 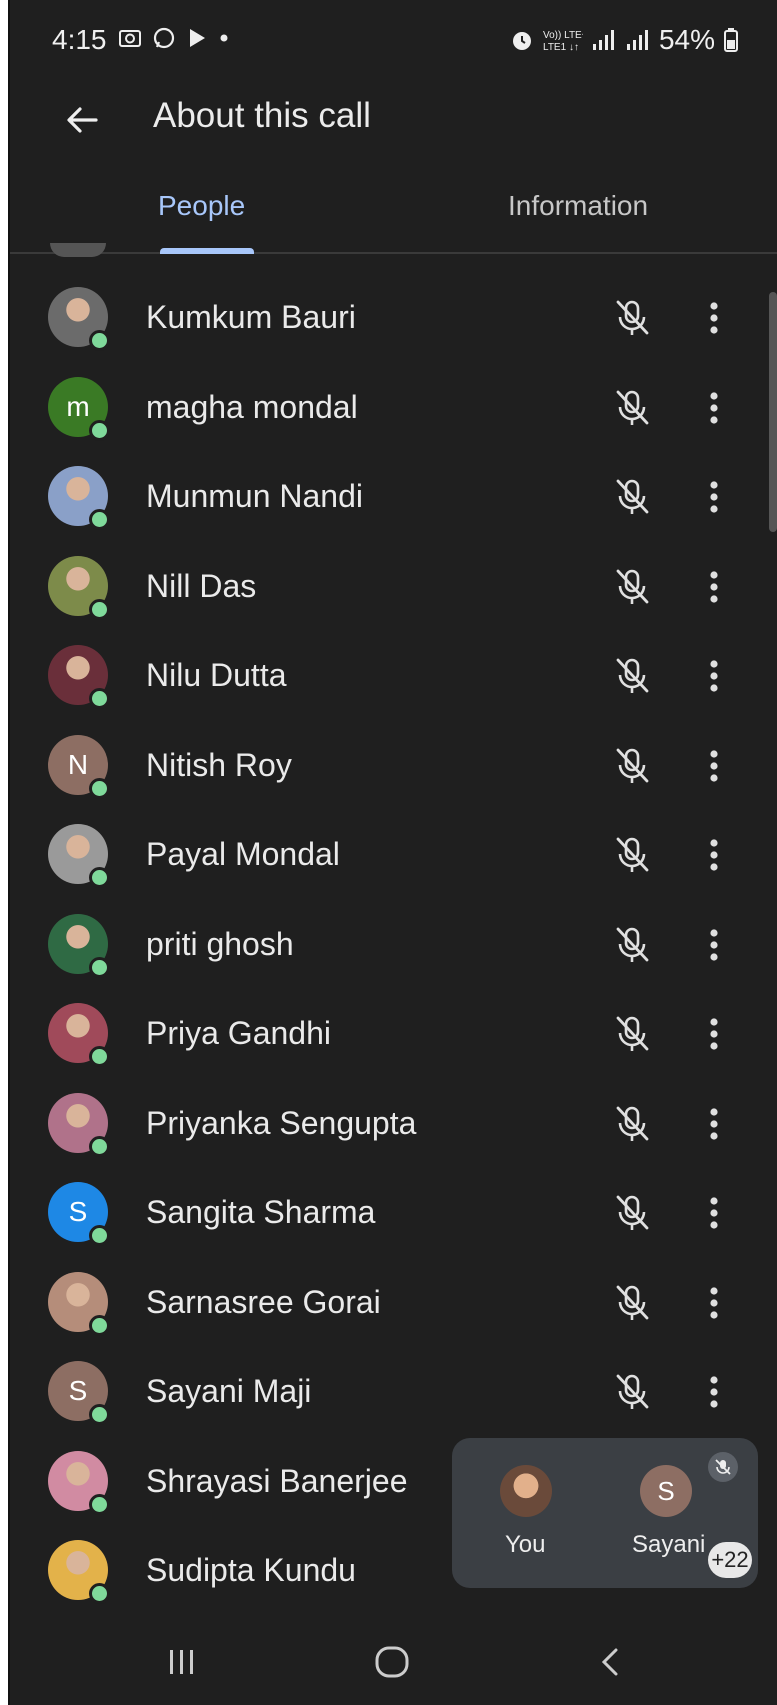 What do you see at coordinates (182, 1662) in the screenshot?
I see `recent-apps-icon` at bounding box center [182, 1662].